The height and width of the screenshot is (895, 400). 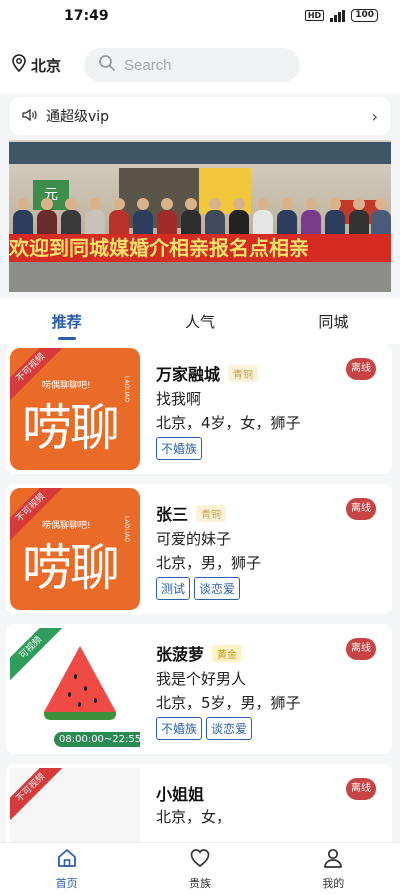 I want to click on category-tabs: 推荐 人气 同城, so click(x=200, y=321).